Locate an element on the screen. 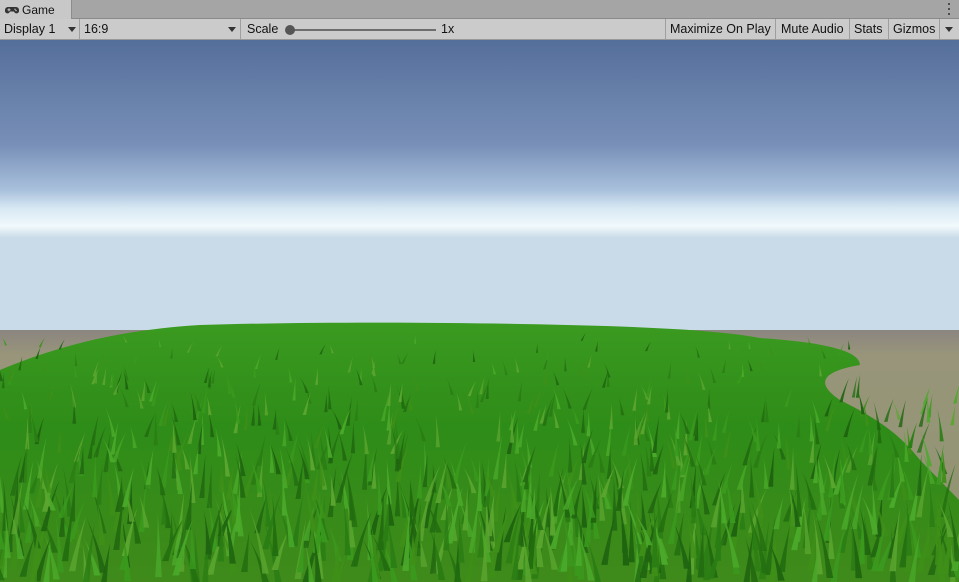  scale-value: 1x is located at coordinates (448, 29).